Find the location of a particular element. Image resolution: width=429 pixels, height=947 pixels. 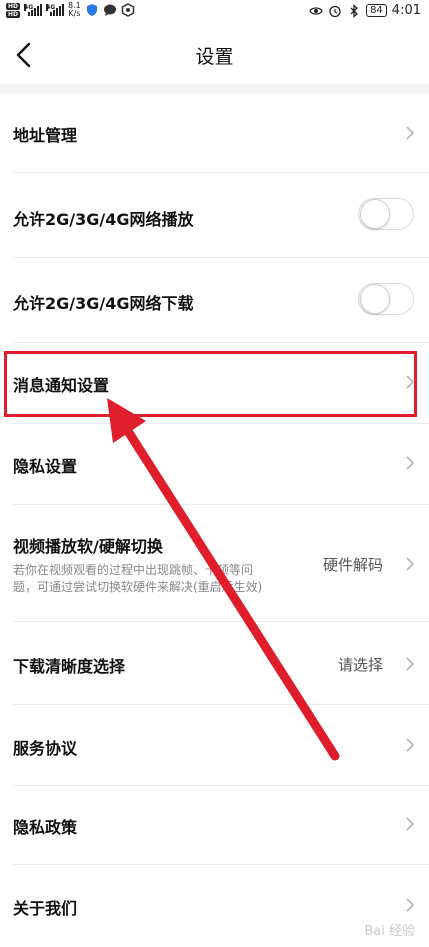

status-bar: HD HD 4G 4G 8.1 K/s 84 4:01 is located at coordinates (214, 13).